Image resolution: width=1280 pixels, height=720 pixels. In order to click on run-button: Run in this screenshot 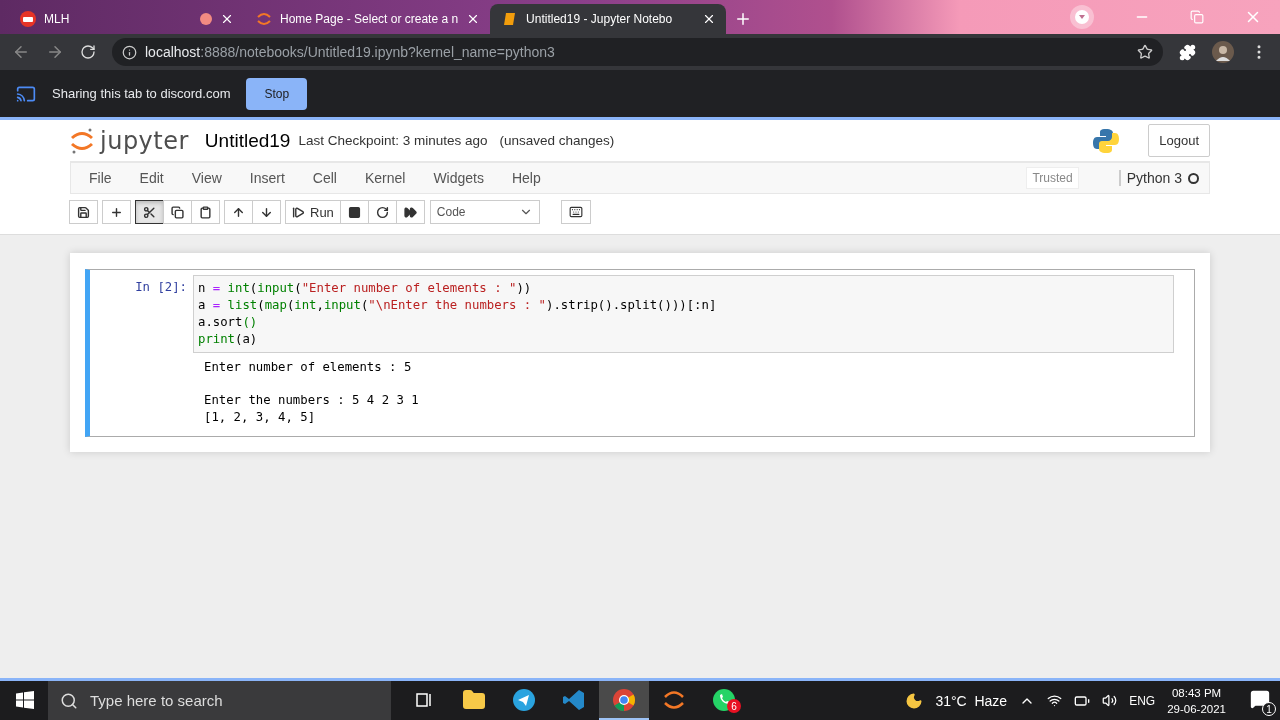, I will do `click(313, 212)`.